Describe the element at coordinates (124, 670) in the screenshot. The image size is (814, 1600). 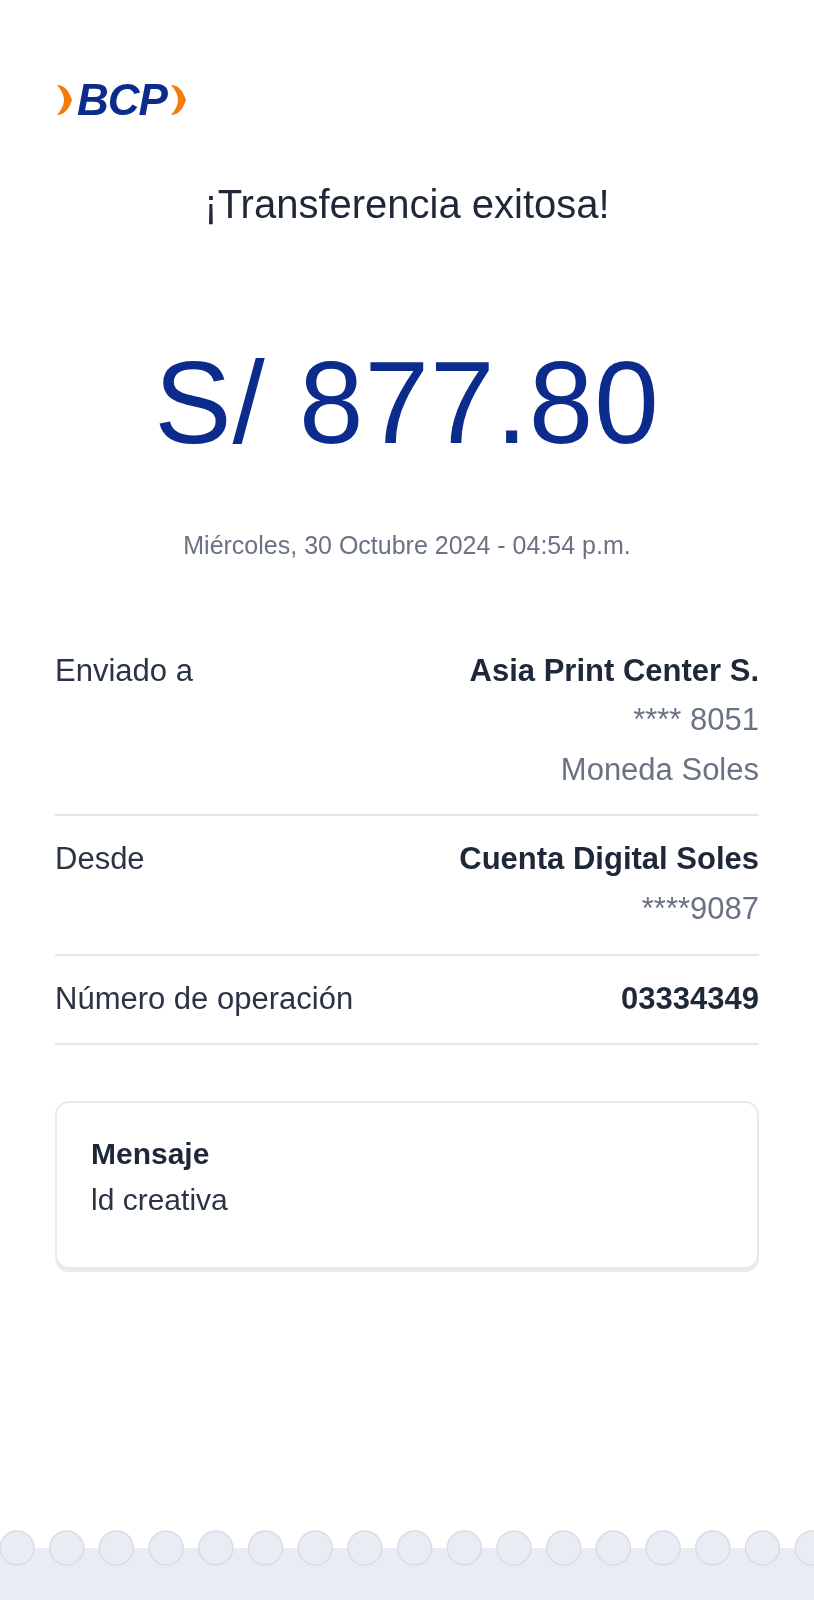
I see `detail-label: Enviado a` at that location.